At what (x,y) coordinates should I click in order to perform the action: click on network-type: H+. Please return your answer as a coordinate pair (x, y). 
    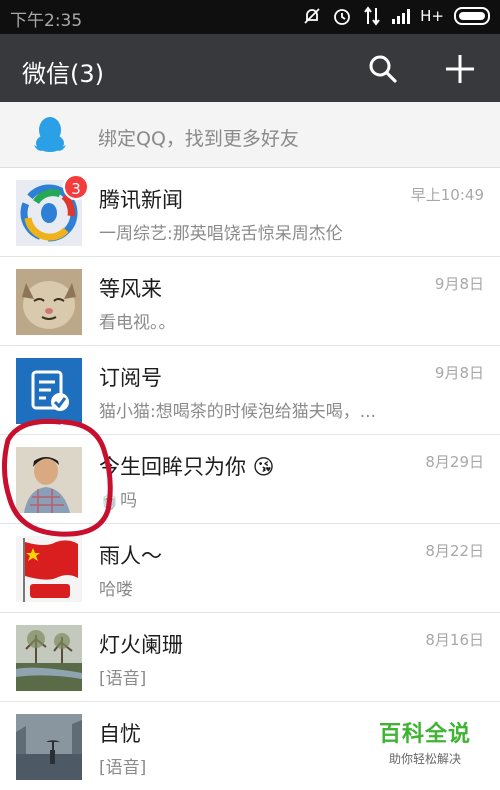
    Looking at the image, I should click on (432, 16).